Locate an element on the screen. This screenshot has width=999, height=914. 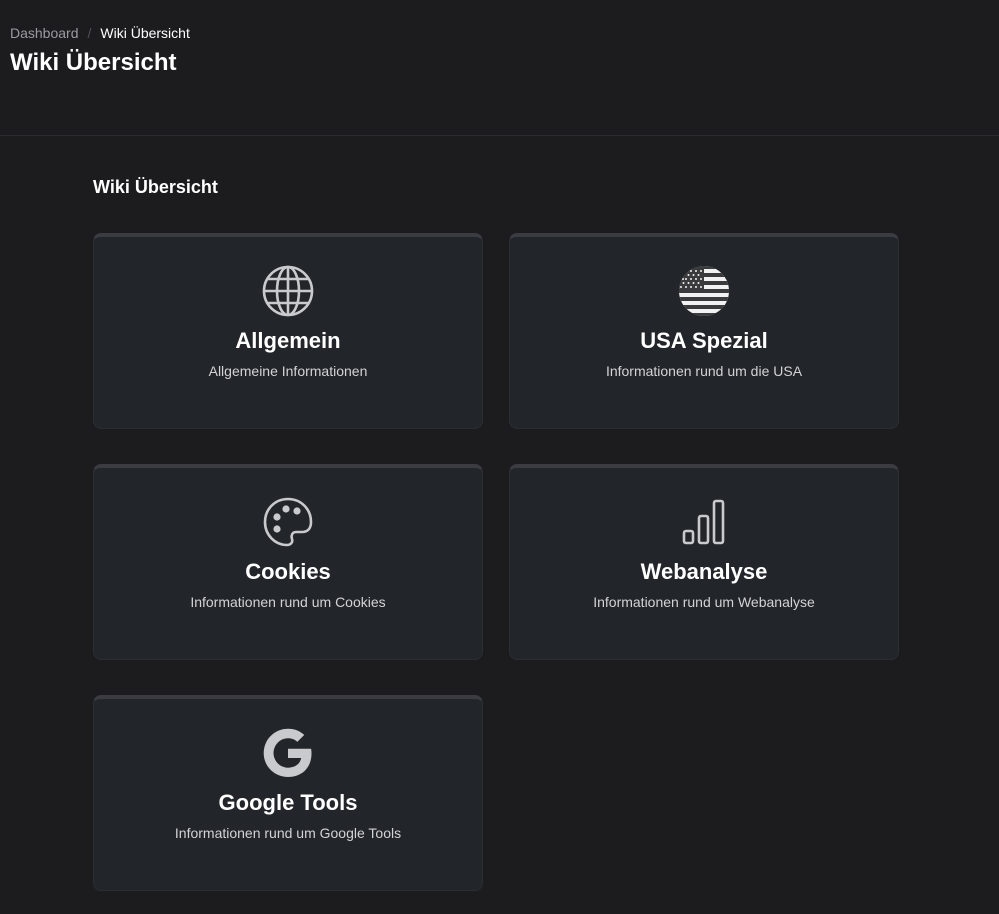
wiki-card-cookies: Cookies Informationen rund um Cookies is located at coordinates (288, 562).